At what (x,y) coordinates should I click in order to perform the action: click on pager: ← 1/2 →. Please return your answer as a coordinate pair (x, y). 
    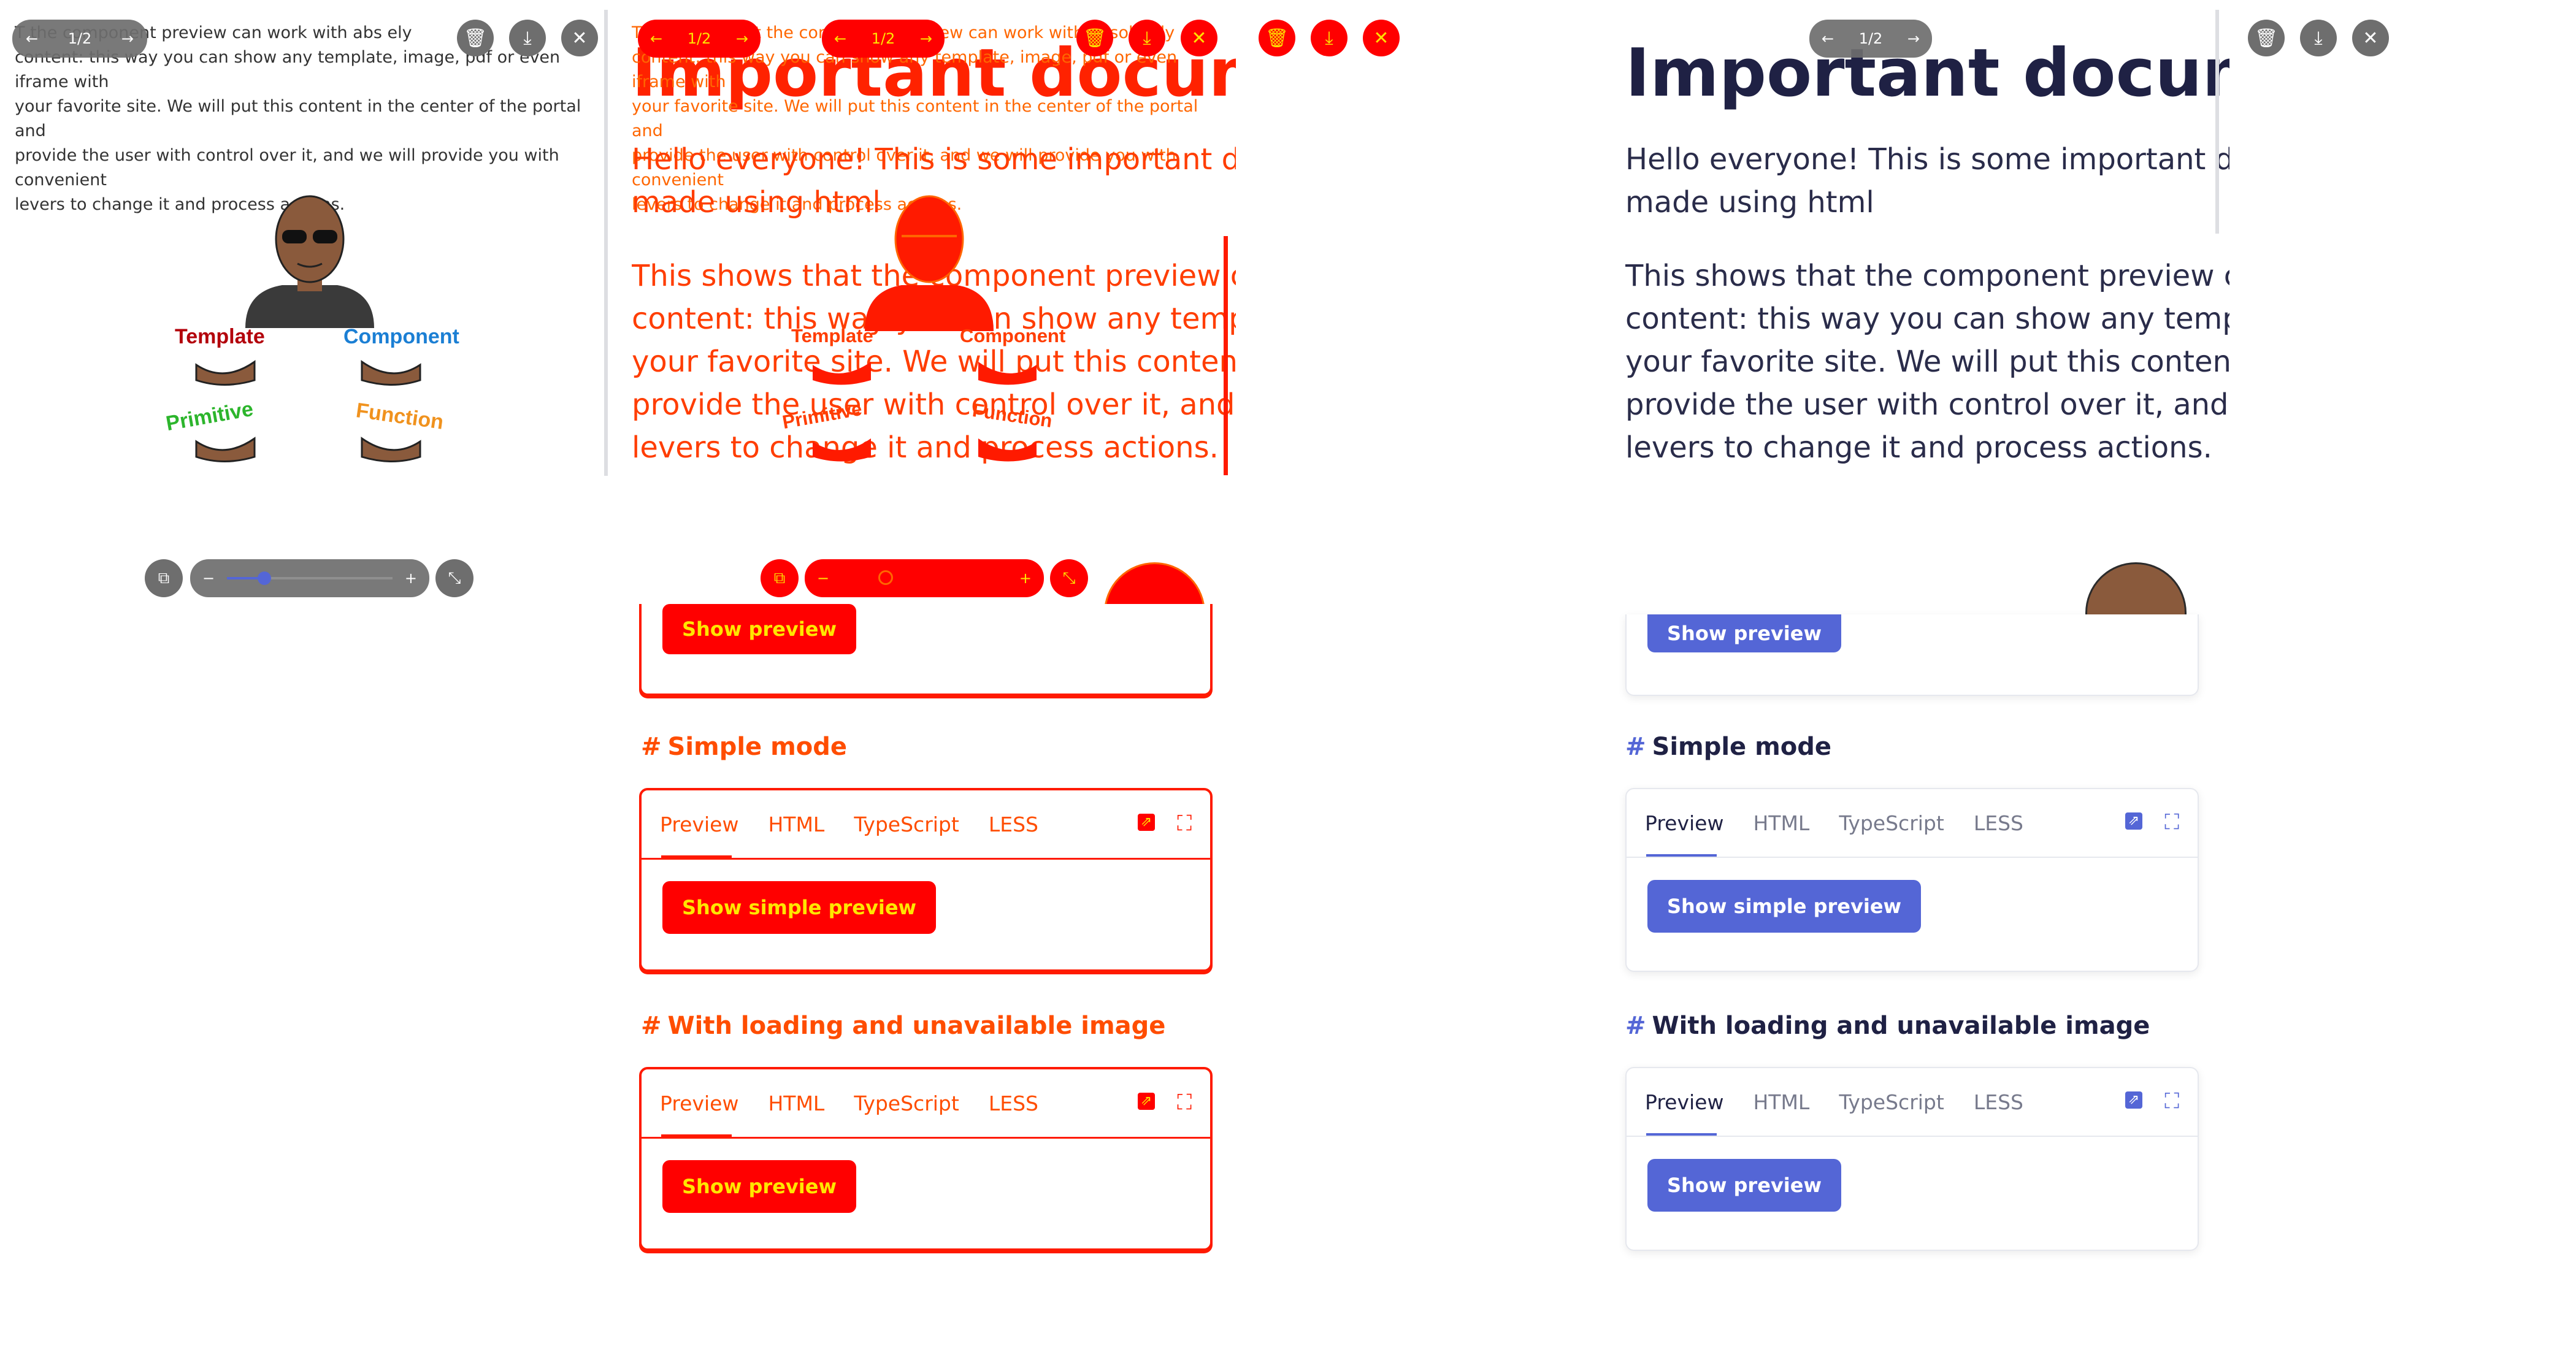
    Looking at the image, I should click on (79, 39).